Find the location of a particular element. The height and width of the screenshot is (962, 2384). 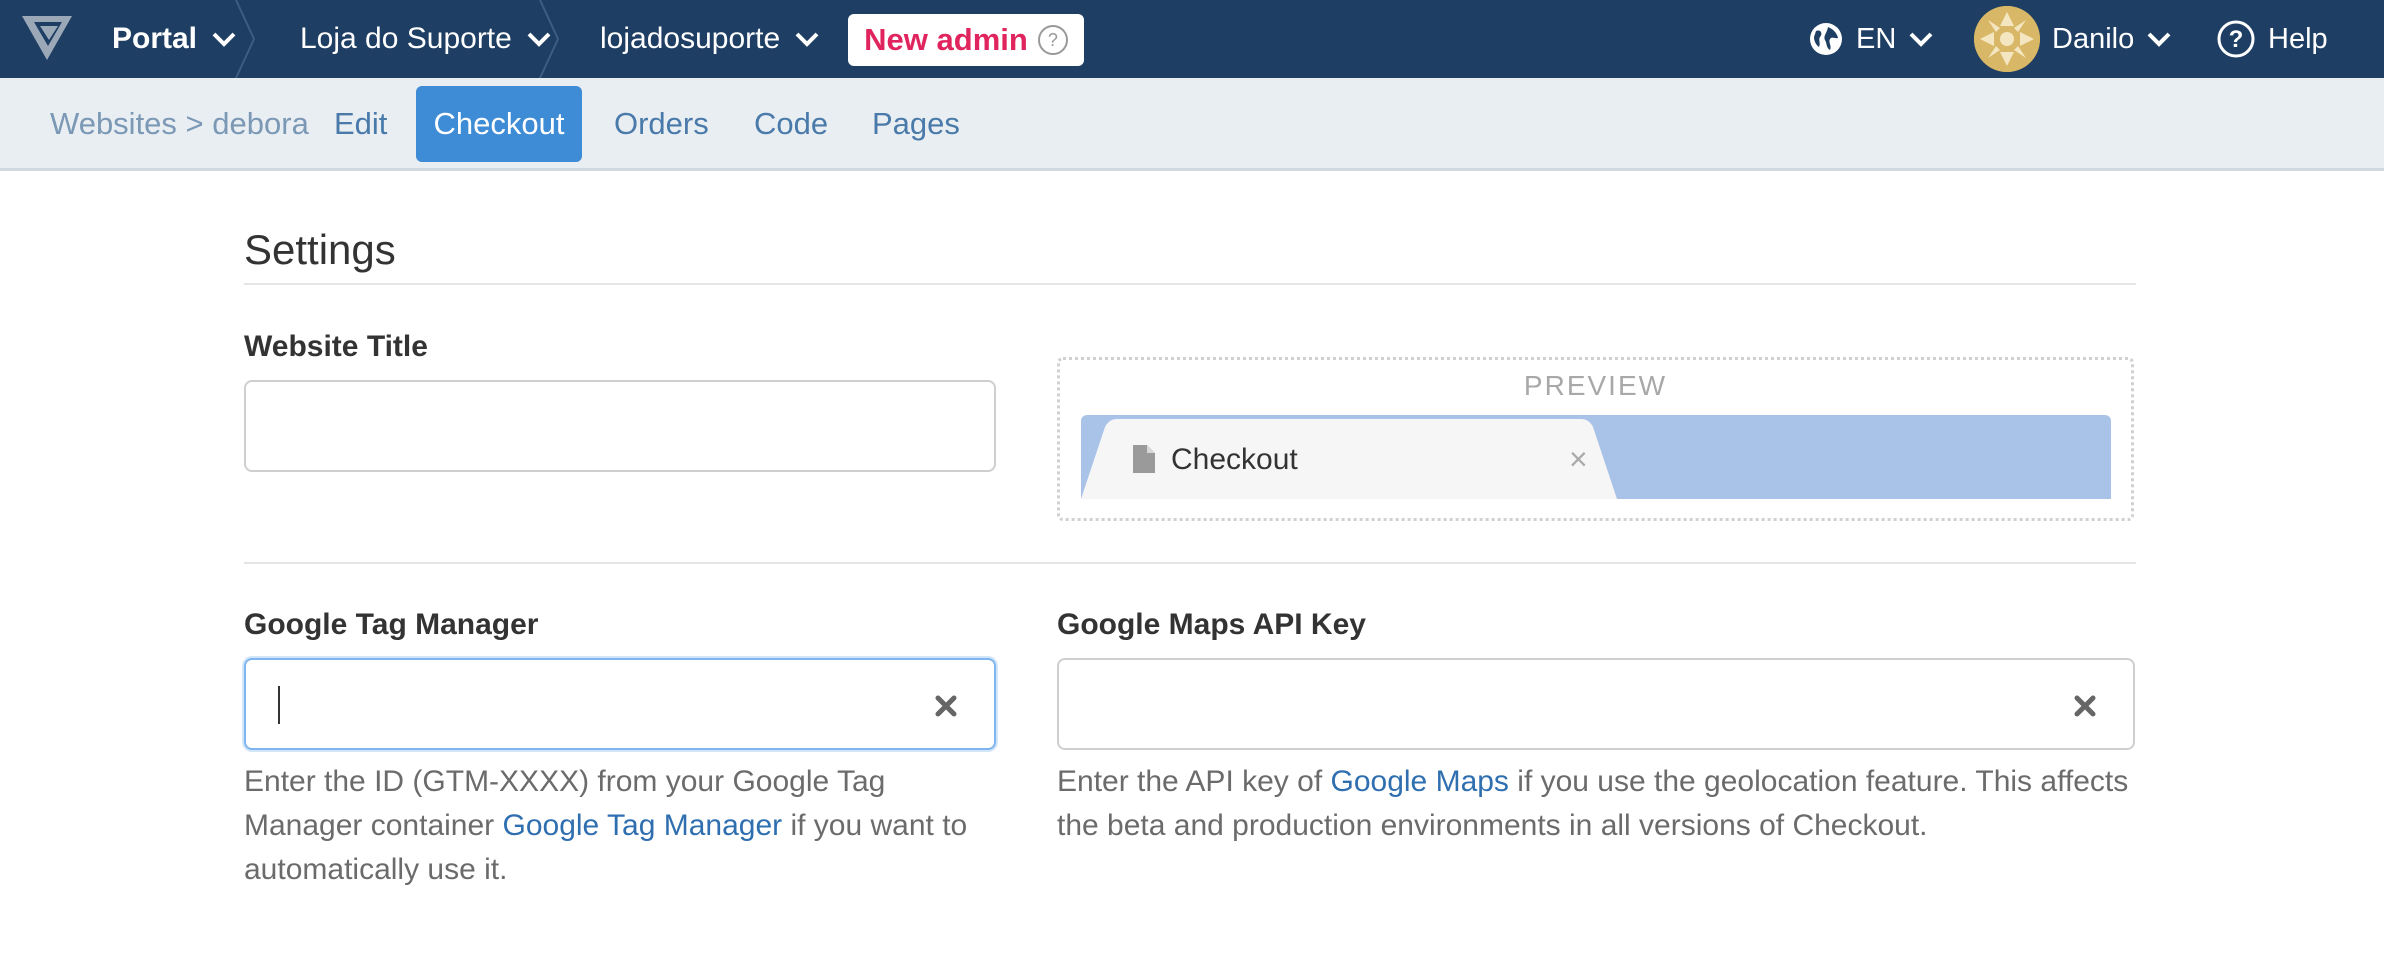

breadcrumb-site: debora is located at coordinates (260, 123).